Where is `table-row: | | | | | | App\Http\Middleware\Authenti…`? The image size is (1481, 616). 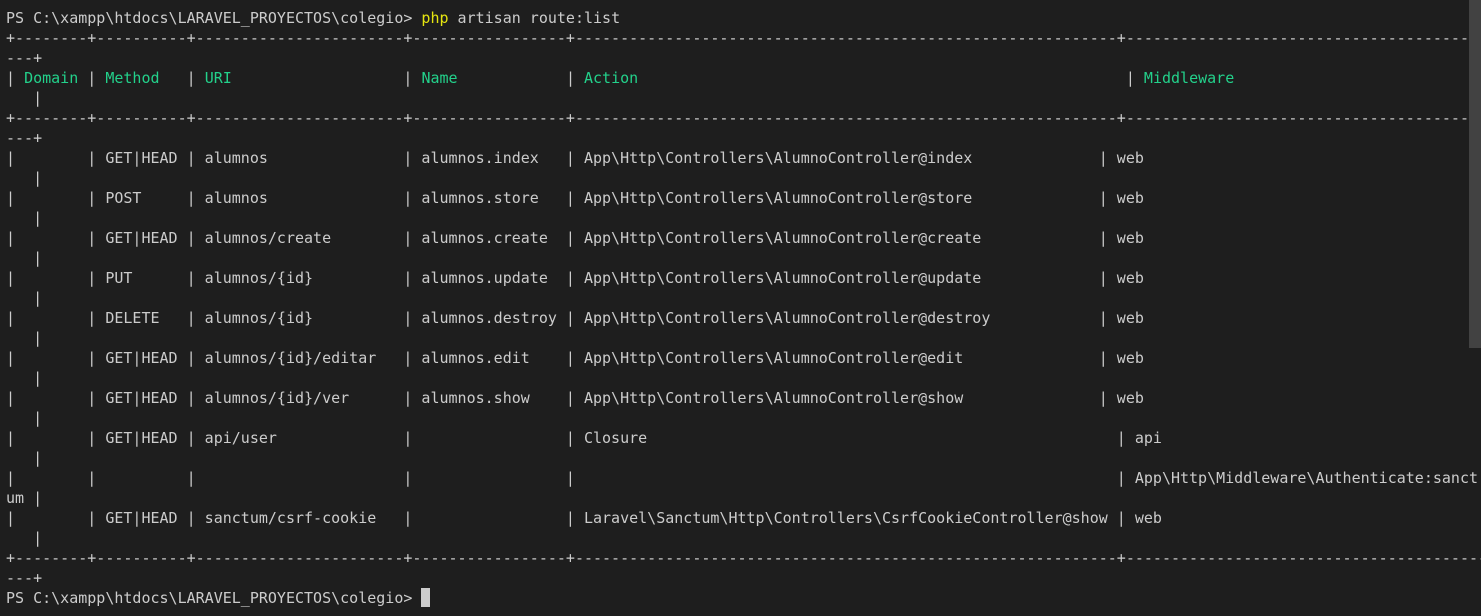
table-row: | | | | | | App\Http\Middleware\Authenti… is located at coordinates (742, 478).